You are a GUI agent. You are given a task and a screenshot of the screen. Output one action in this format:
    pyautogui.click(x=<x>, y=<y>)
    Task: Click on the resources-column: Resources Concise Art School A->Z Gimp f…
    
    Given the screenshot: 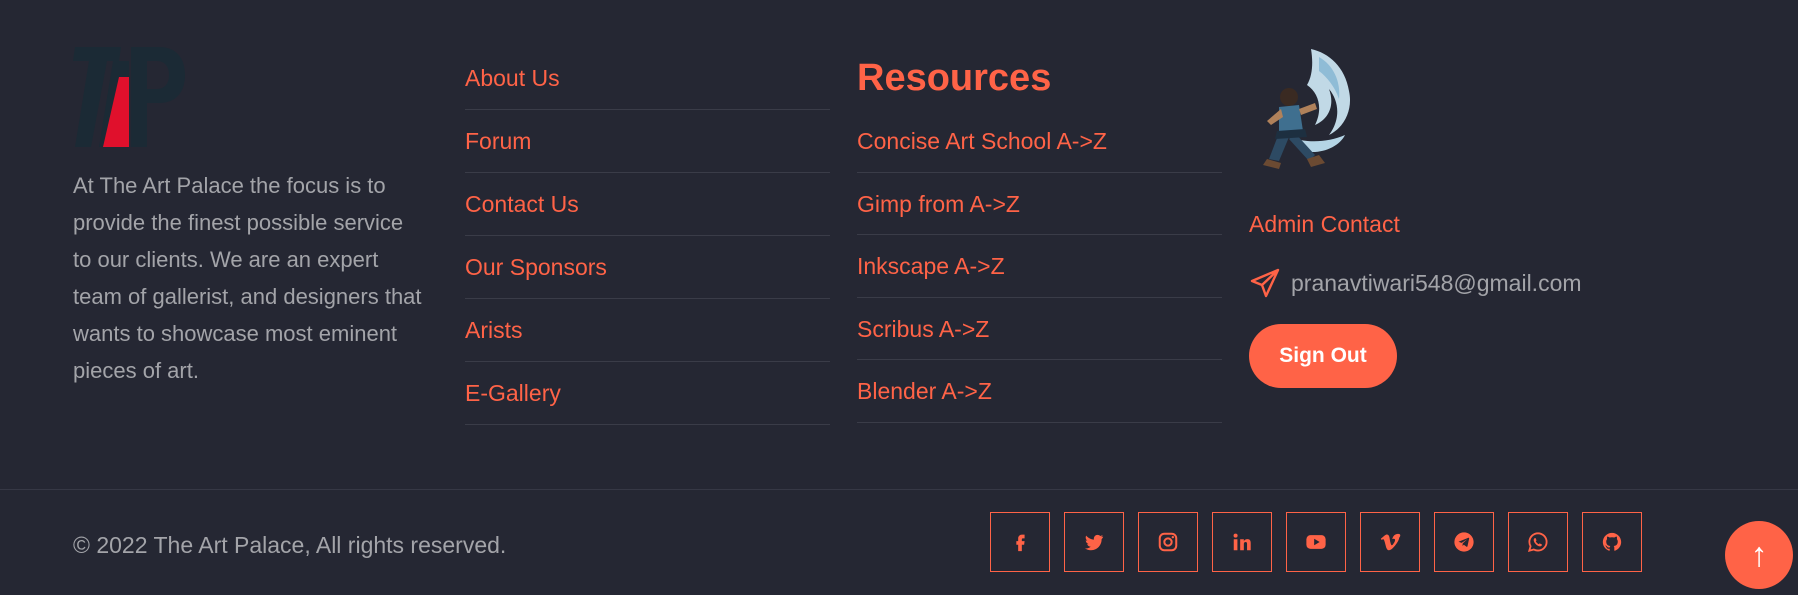 What is the action you would take?
    pyautogui.click(x=1039, y=235)
    